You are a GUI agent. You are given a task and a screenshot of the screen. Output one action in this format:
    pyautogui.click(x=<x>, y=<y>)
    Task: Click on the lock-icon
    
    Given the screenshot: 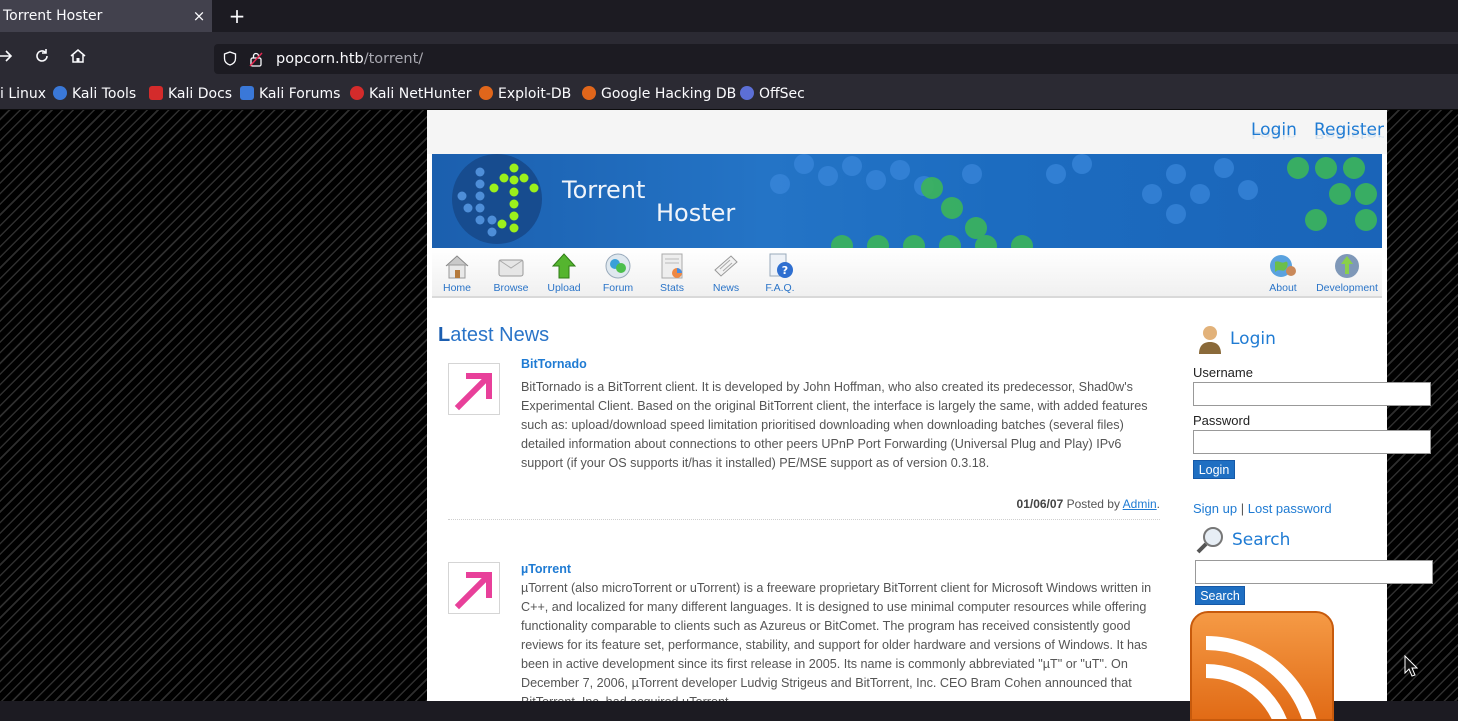 What is the action you would take?
    pyautogui.click(x=256, y=59)
    